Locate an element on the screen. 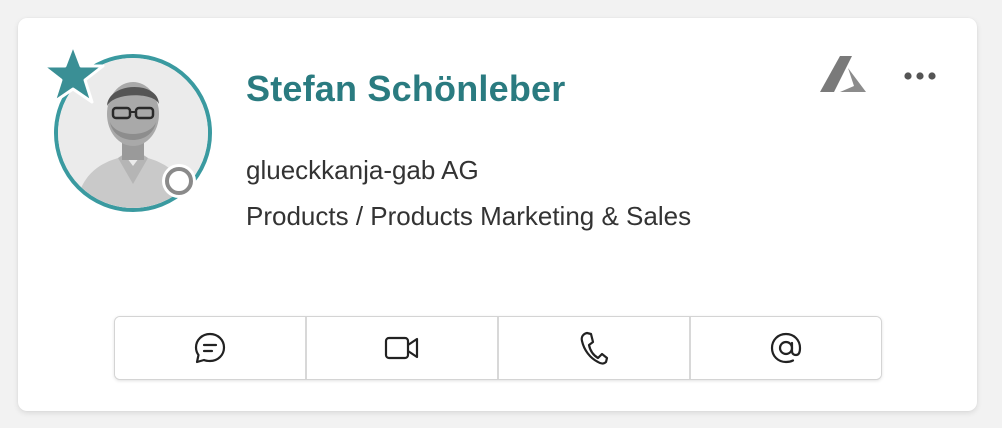 This screenshot has height=428, width=1002. presence-offline-icon is located at coordinates (179, 181).